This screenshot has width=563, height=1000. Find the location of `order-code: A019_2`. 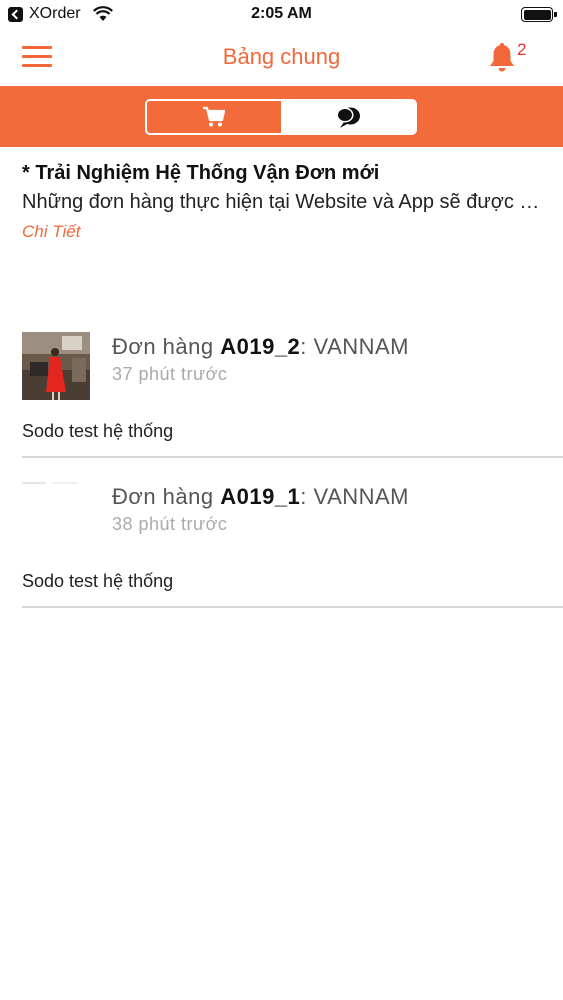

order-code: A019_2 is located at coordinates (260, 346).